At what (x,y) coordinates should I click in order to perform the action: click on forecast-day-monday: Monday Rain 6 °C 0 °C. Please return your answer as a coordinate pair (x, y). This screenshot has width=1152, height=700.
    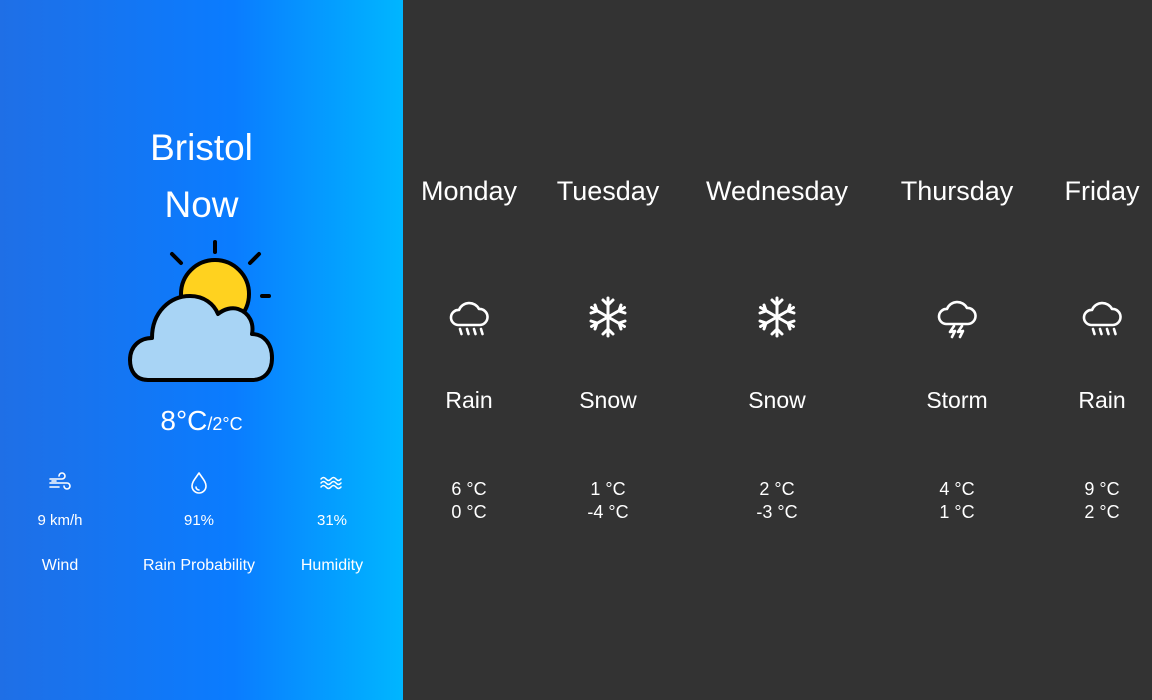
    Looking at the image, I should click on (469, 350).